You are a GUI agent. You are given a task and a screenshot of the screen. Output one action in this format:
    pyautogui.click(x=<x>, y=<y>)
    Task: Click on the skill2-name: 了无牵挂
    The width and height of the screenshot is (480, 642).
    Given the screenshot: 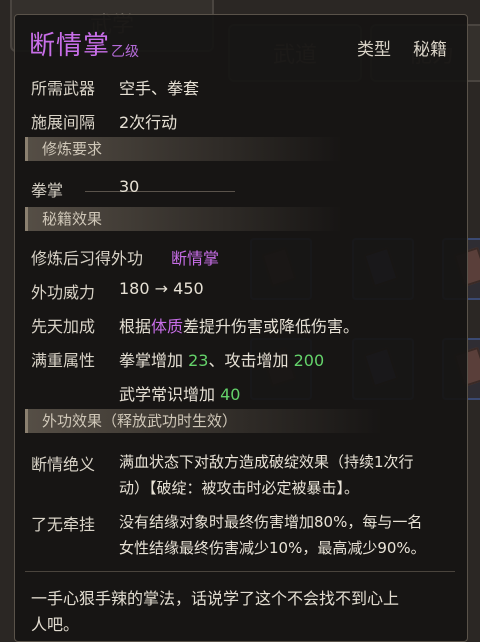 What is the action you would take?
    pyautogui.click(x=63, y=524)
    